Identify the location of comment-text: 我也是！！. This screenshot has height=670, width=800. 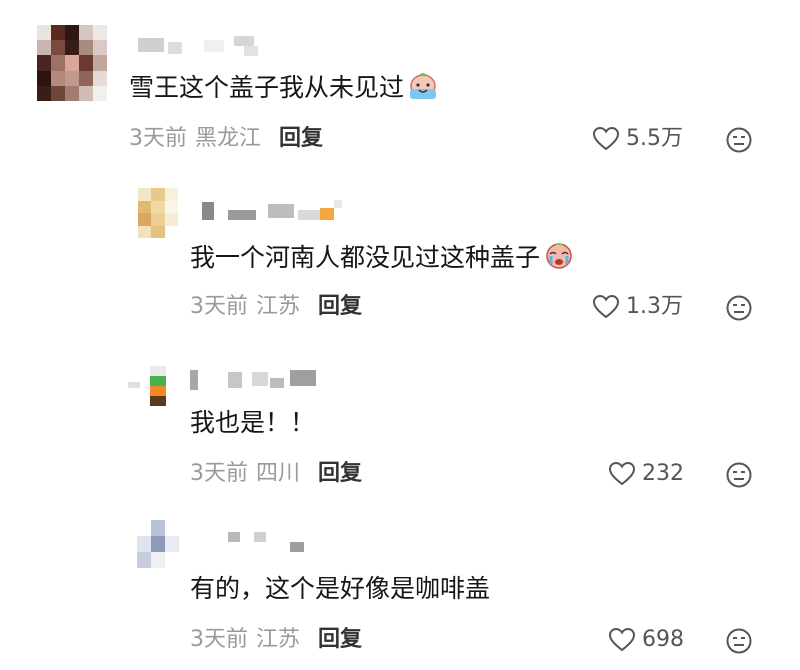
(252, 423).